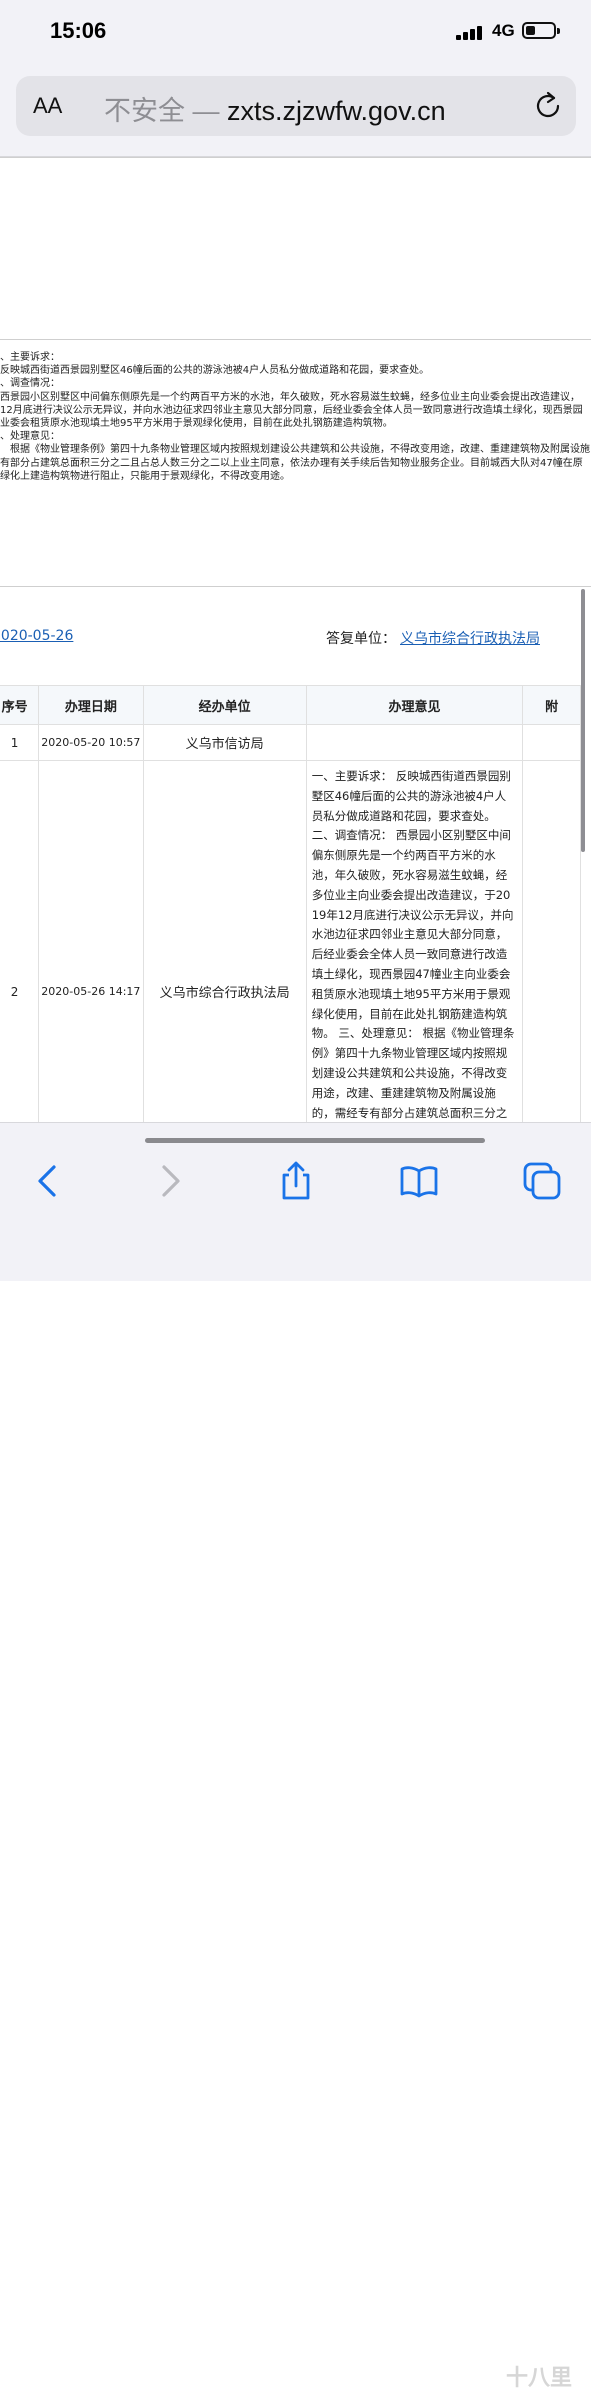 This screenshot has height=2392, width=591. I want to click on back-icon, so click(48, 1181).